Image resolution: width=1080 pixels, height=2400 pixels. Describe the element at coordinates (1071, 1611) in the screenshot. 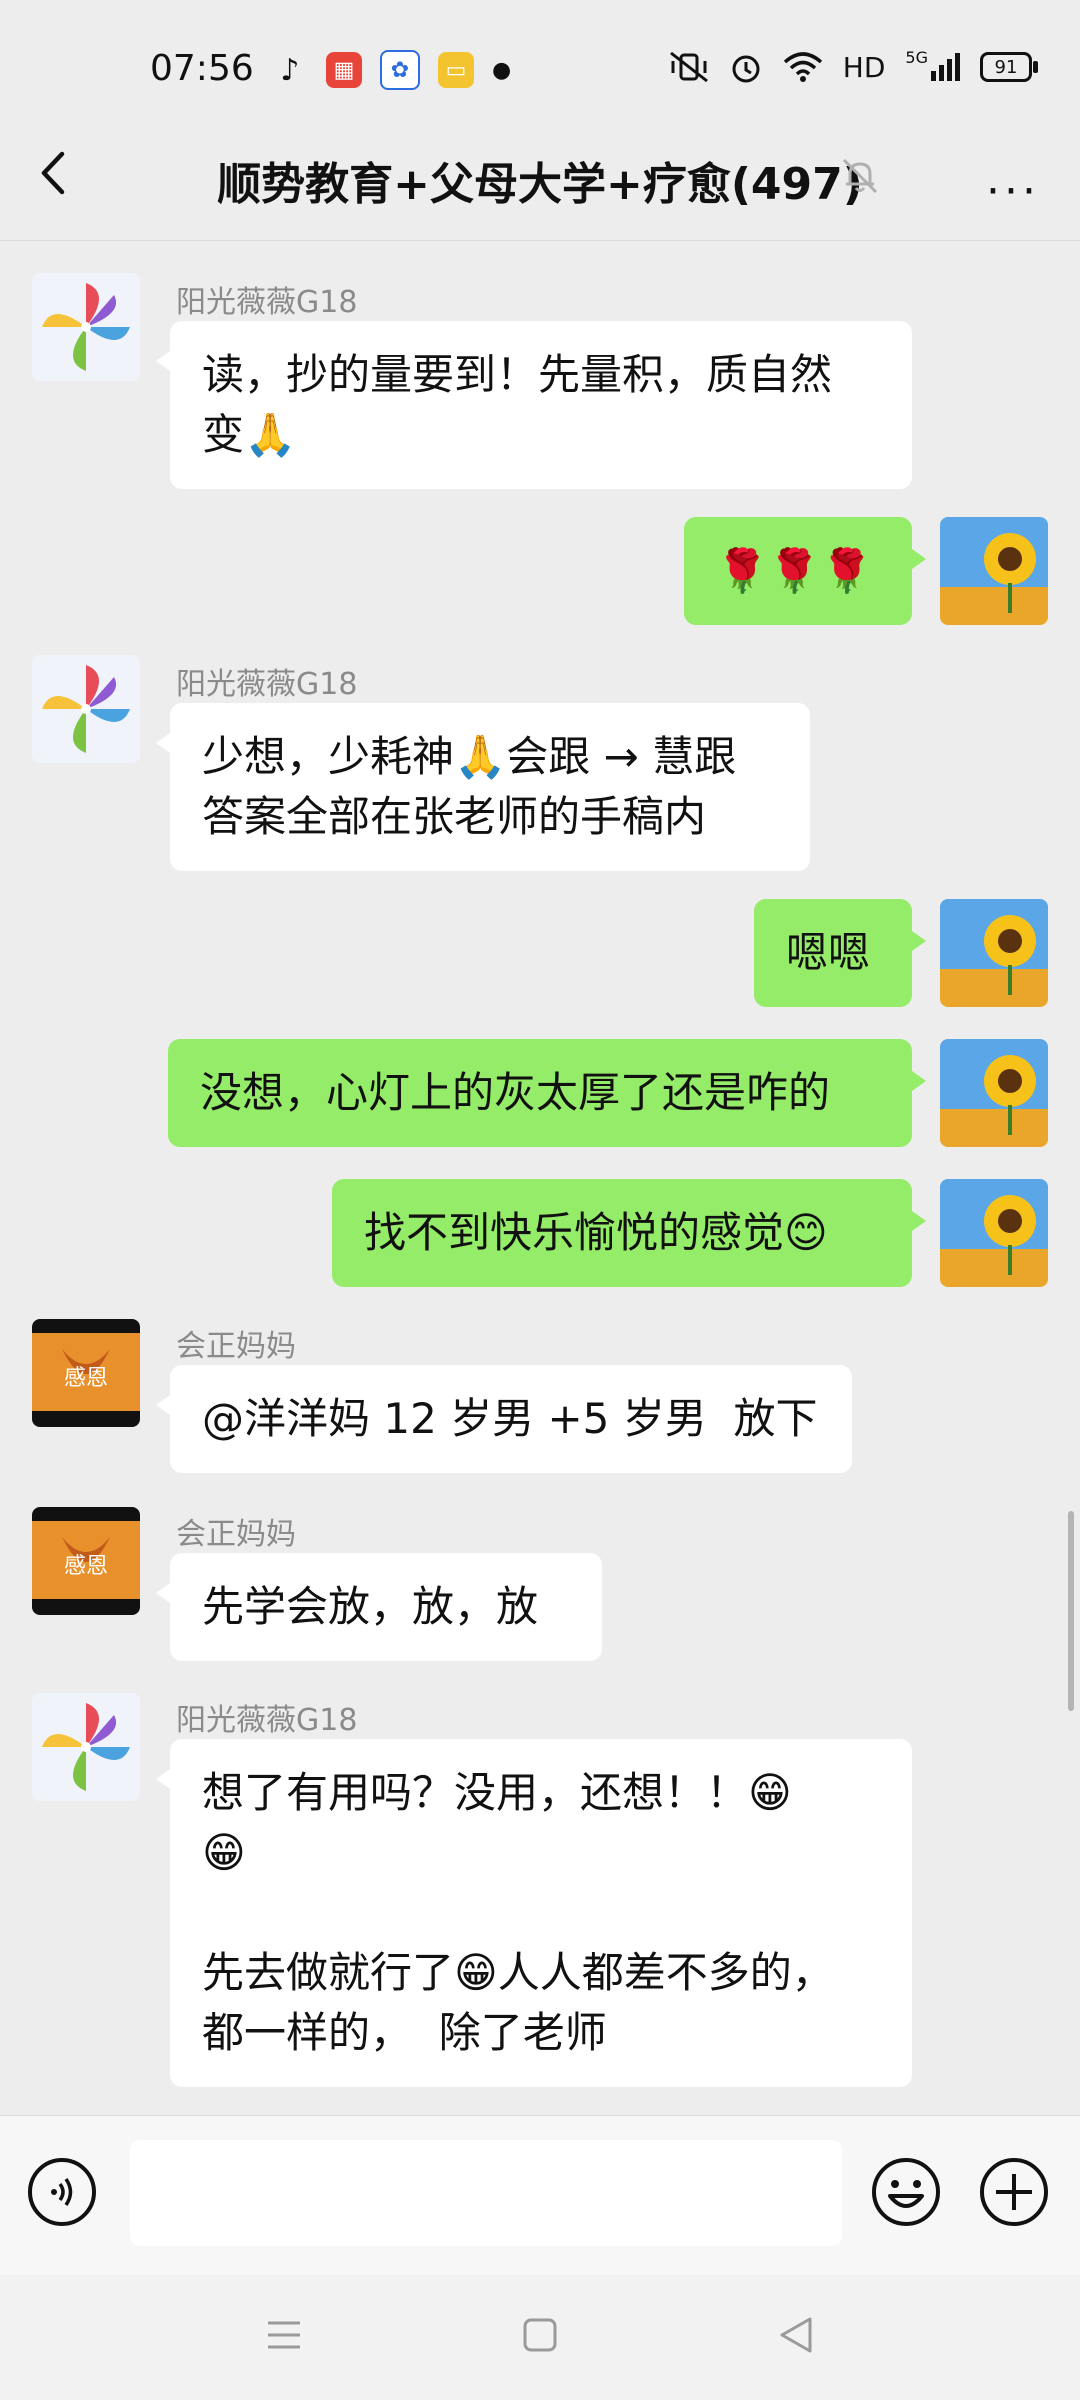

I see `scrollbar` at that location.